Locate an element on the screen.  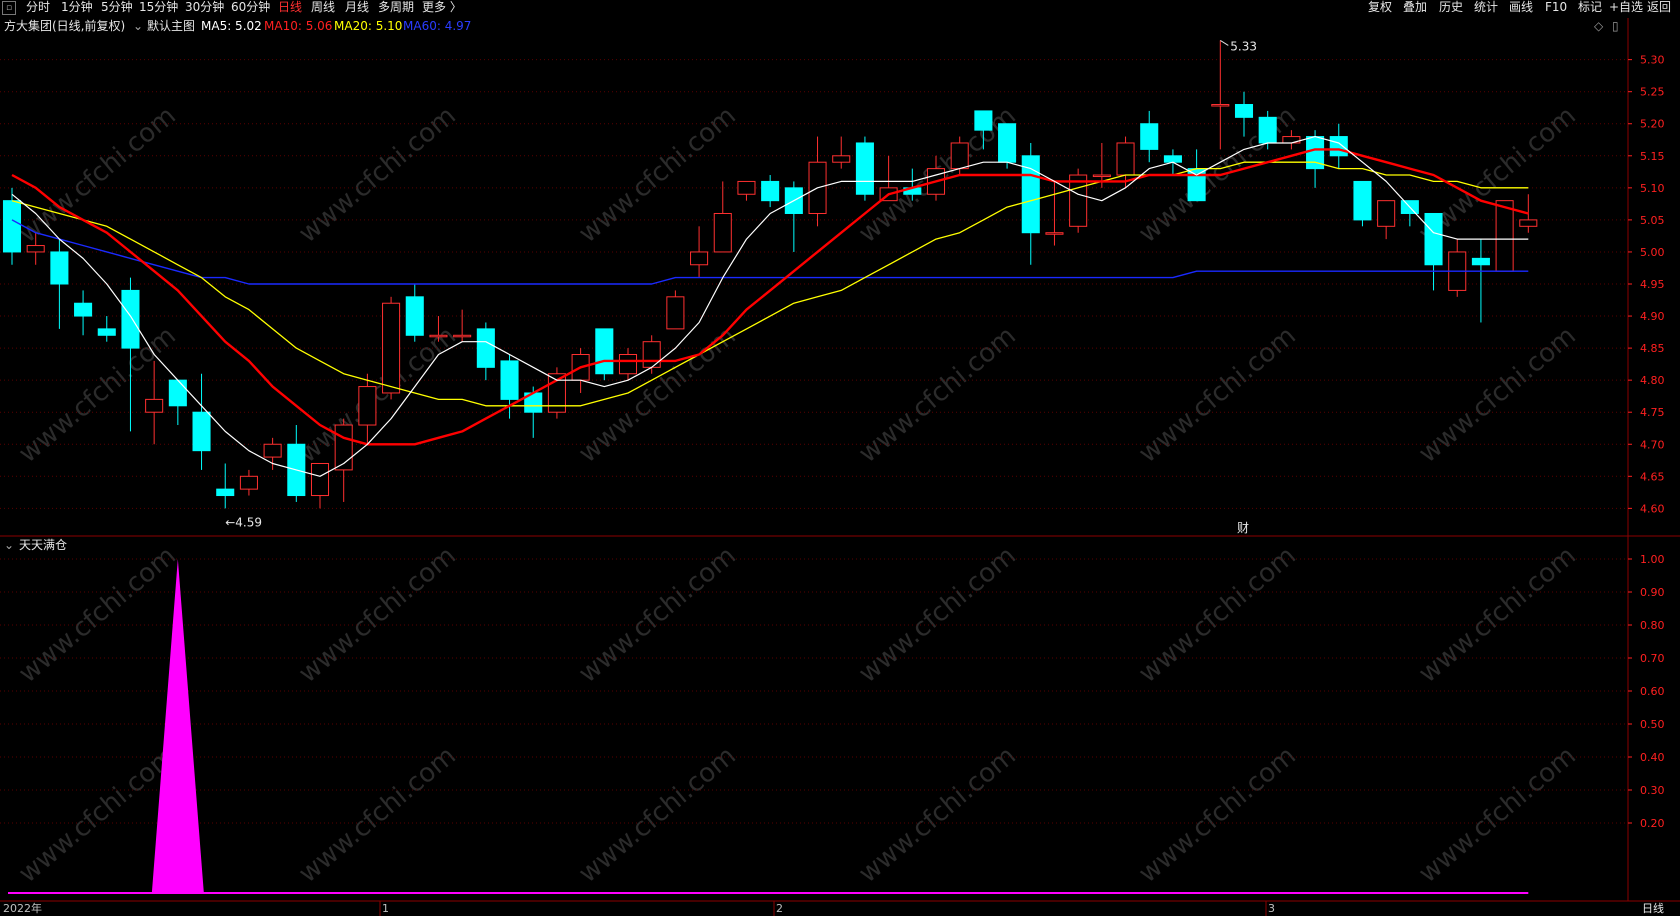
indicator-tick-label: 0.70 is located at coordinates (1652, 658).